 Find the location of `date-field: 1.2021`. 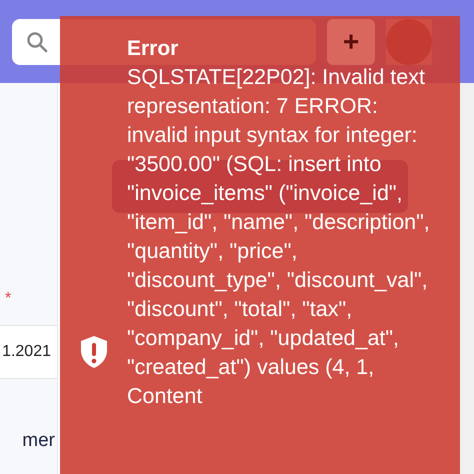

date-field: 1.2021 is located at coordinates (28, 352).